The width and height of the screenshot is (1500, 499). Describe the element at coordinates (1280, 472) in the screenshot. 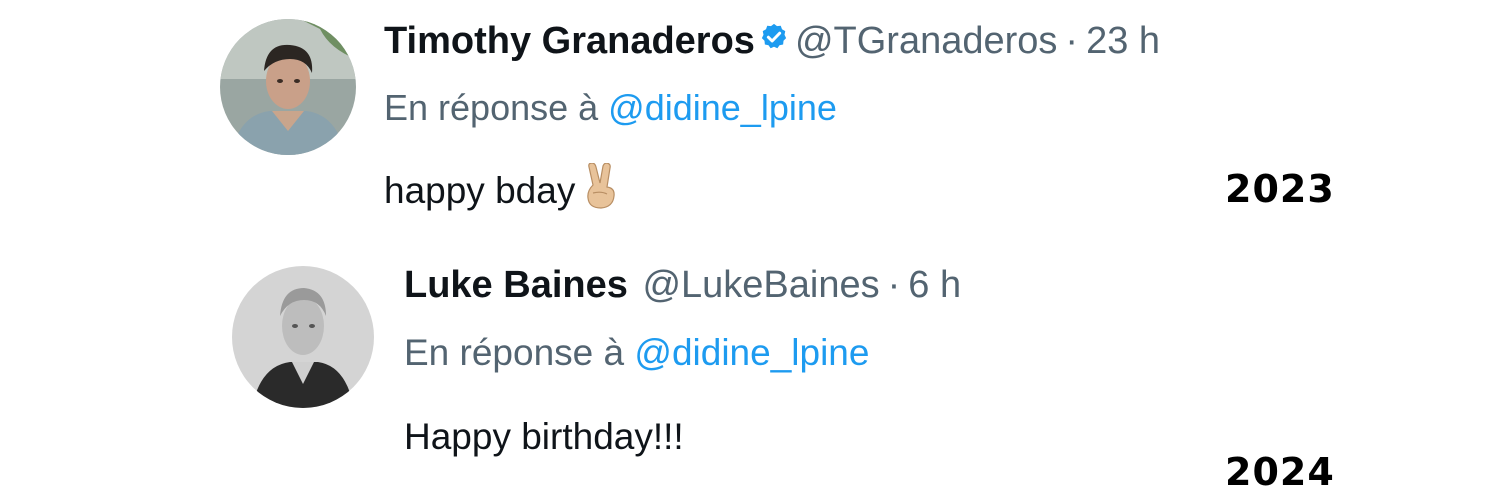

I see `year-label: 2024` at that location.